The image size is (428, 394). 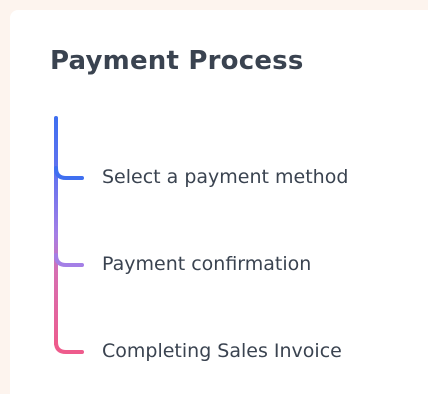 What do you see at coordinates (69, 235) in the screenshot?
I see `process-timeline` at bounding box center [69, 235].